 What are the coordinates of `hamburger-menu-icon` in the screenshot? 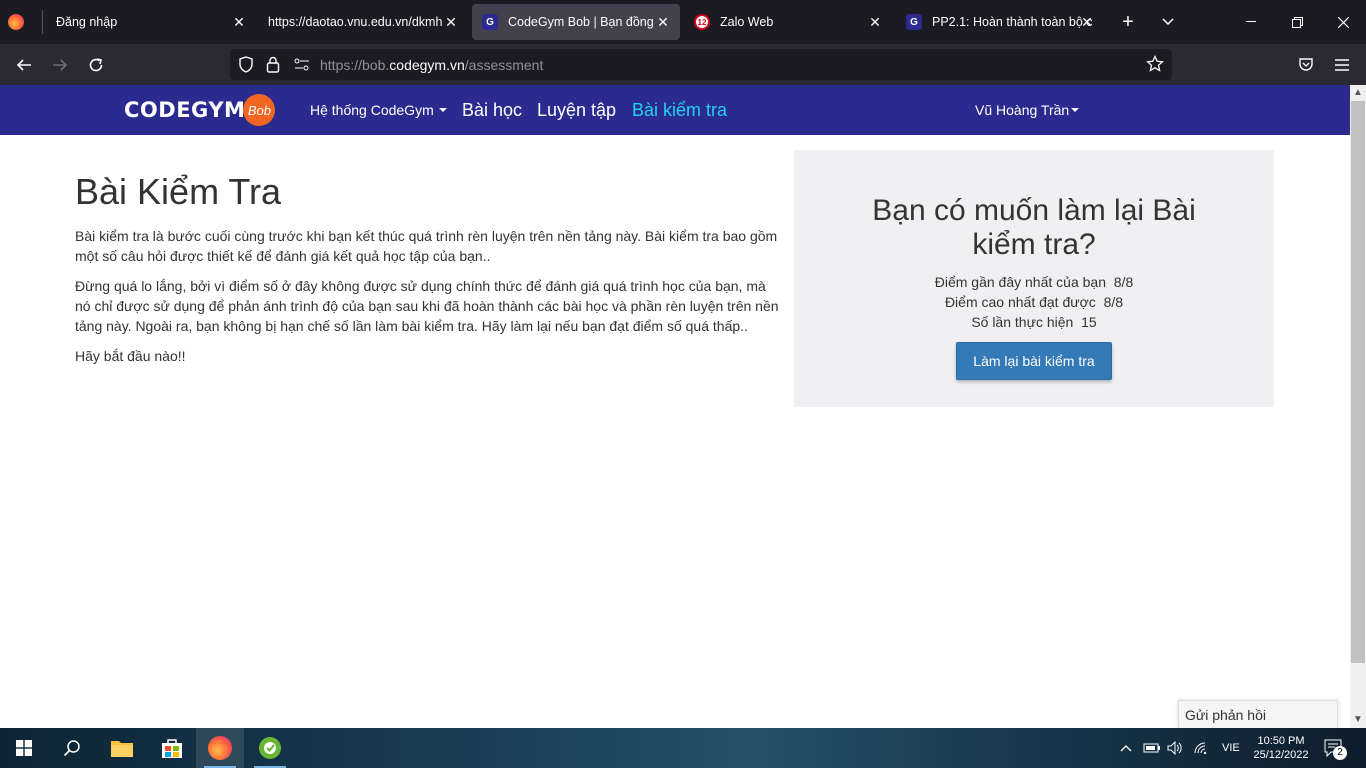 It's located at (1342, 65).